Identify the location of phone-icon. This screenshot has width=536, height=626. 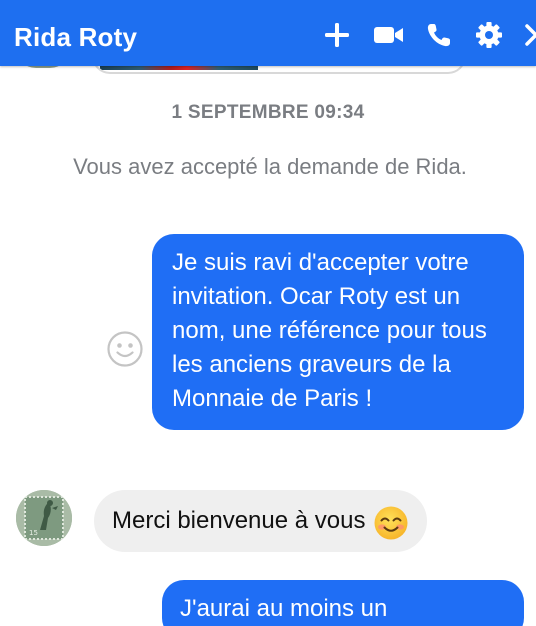
(439, 35).